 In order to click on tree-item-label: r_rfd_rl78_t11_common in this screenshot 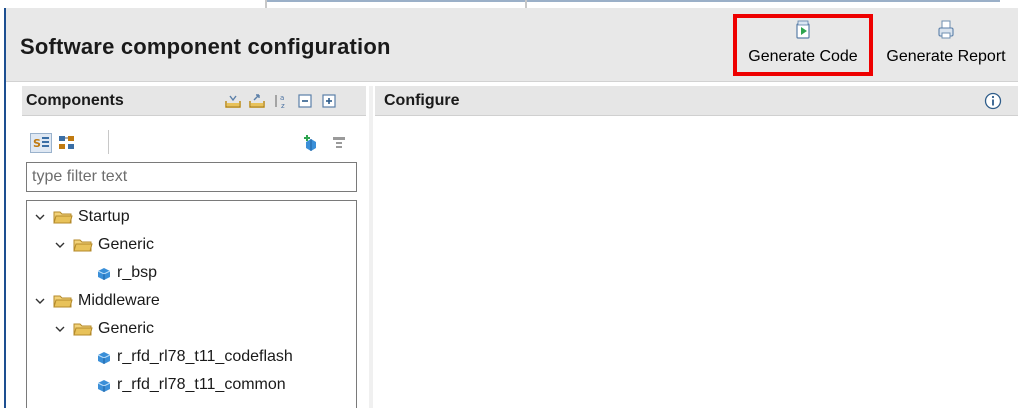, I will do `click(201, 384)`.